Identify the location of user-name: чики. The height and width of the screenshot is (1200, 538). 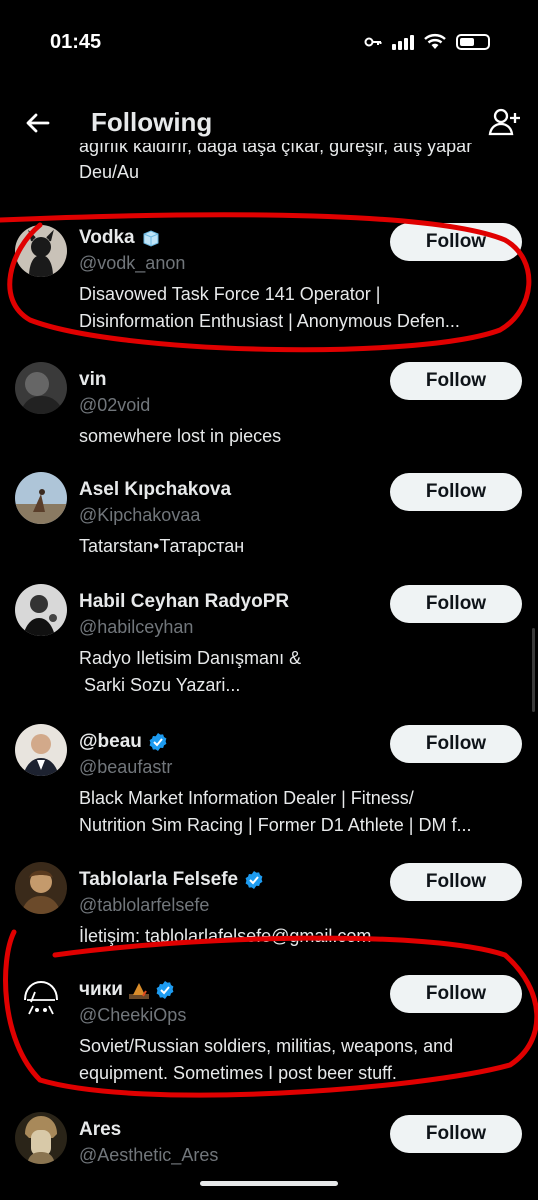
(101, 989).